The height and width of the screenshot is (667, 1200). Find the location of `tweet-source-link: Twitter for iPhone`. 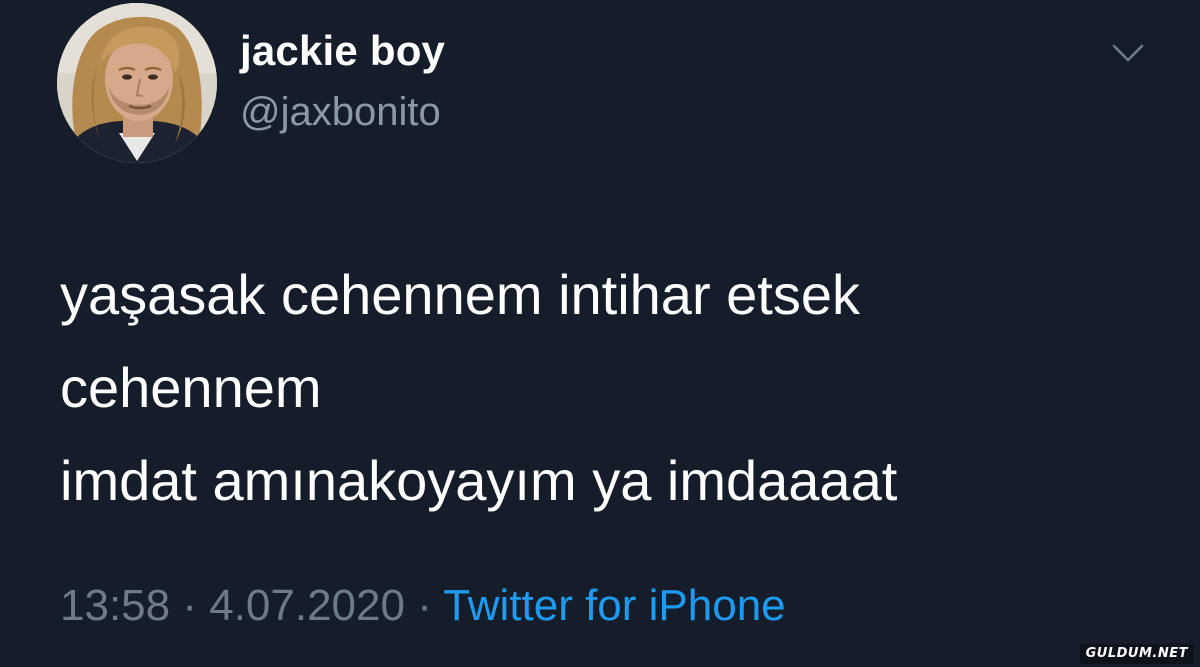

tweet-source-link: Twitter for iPhone is located at coordinates (614, 605).